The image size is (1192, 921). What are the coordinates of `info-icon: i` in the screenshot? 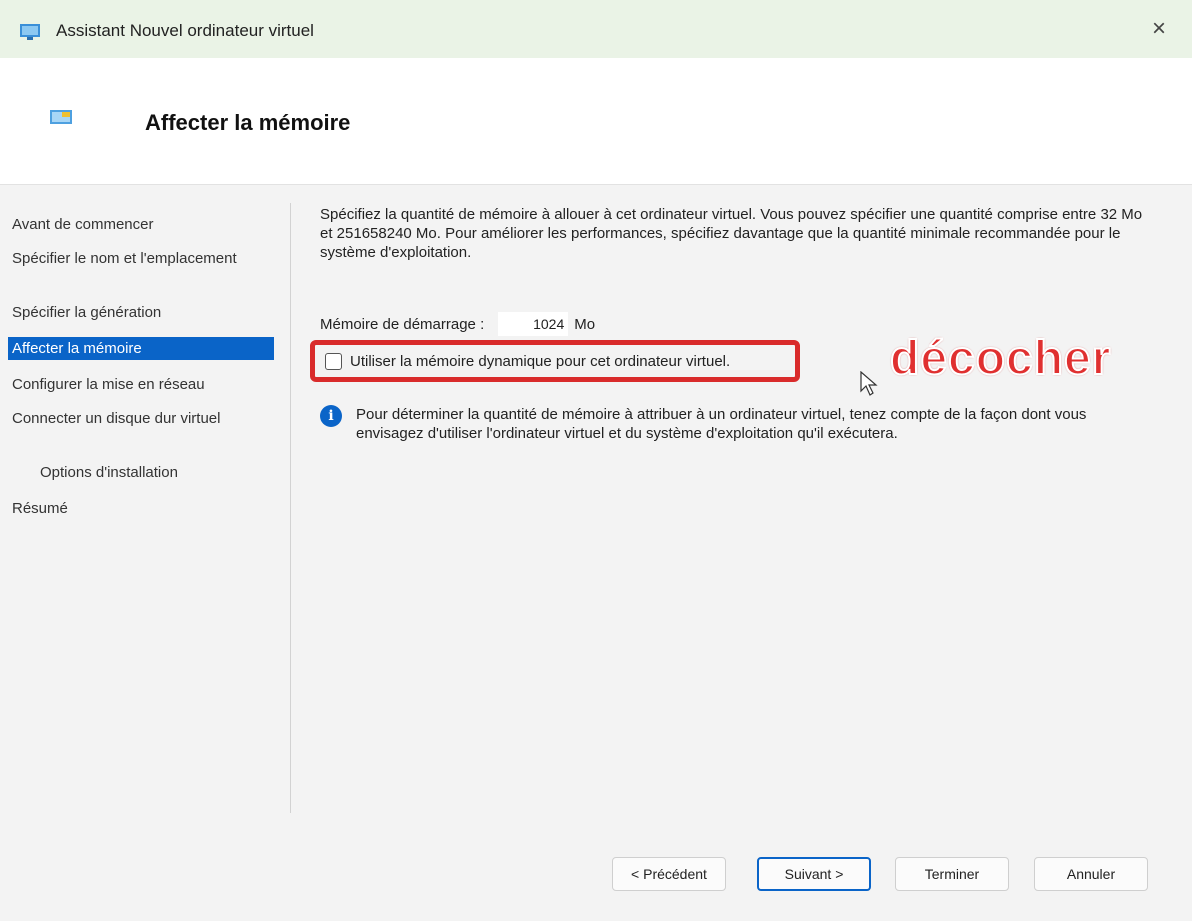 It's located at (331, 416).